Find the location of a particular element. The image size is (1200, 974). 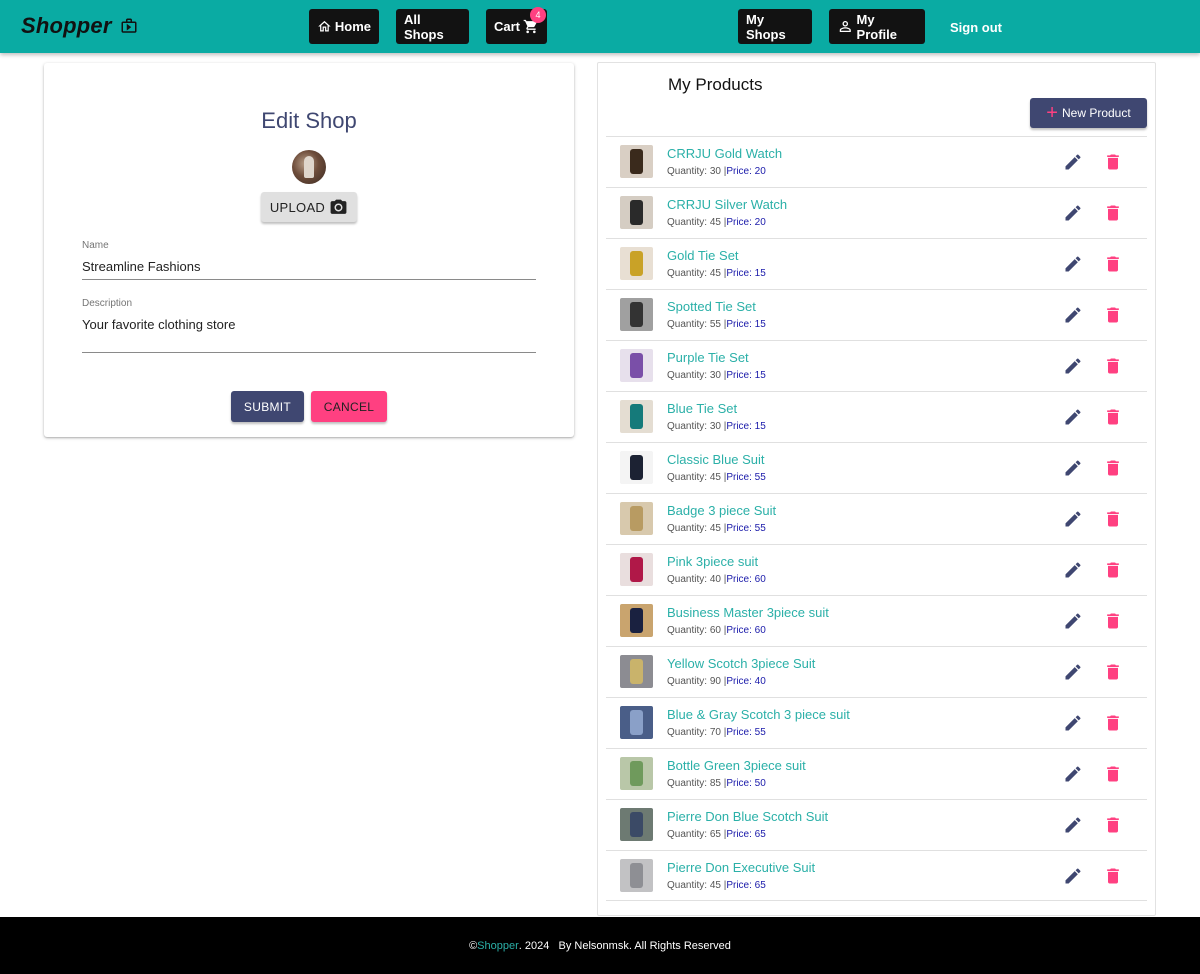

product-meta: Quantity: 40 |Price: 60 is located at coordinates (716, 579).